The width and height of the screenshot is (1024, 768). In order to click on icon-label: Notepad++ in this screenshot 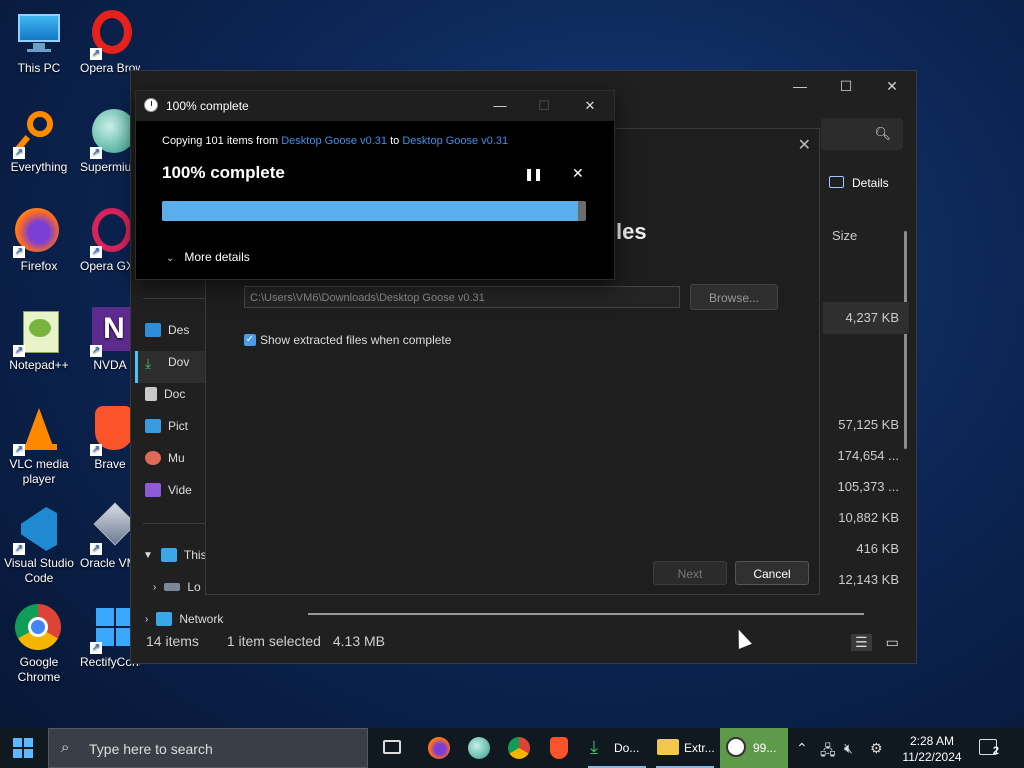, I will do `click(39, 365)`.